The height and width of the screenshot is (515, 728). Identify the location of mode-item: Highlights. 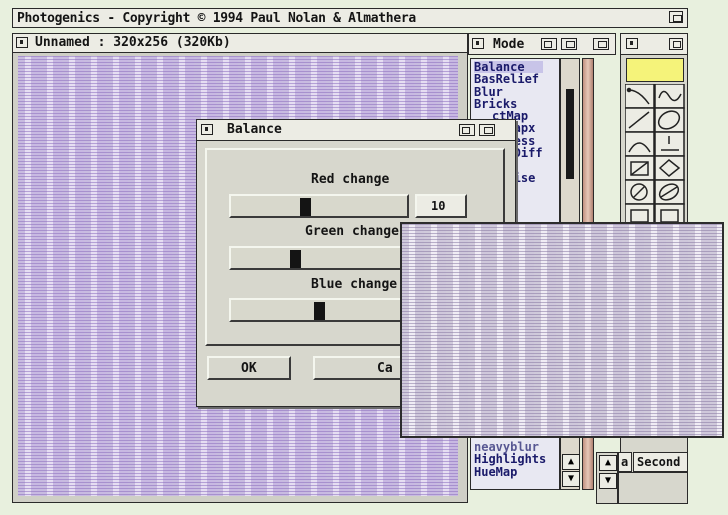
(510, 459).